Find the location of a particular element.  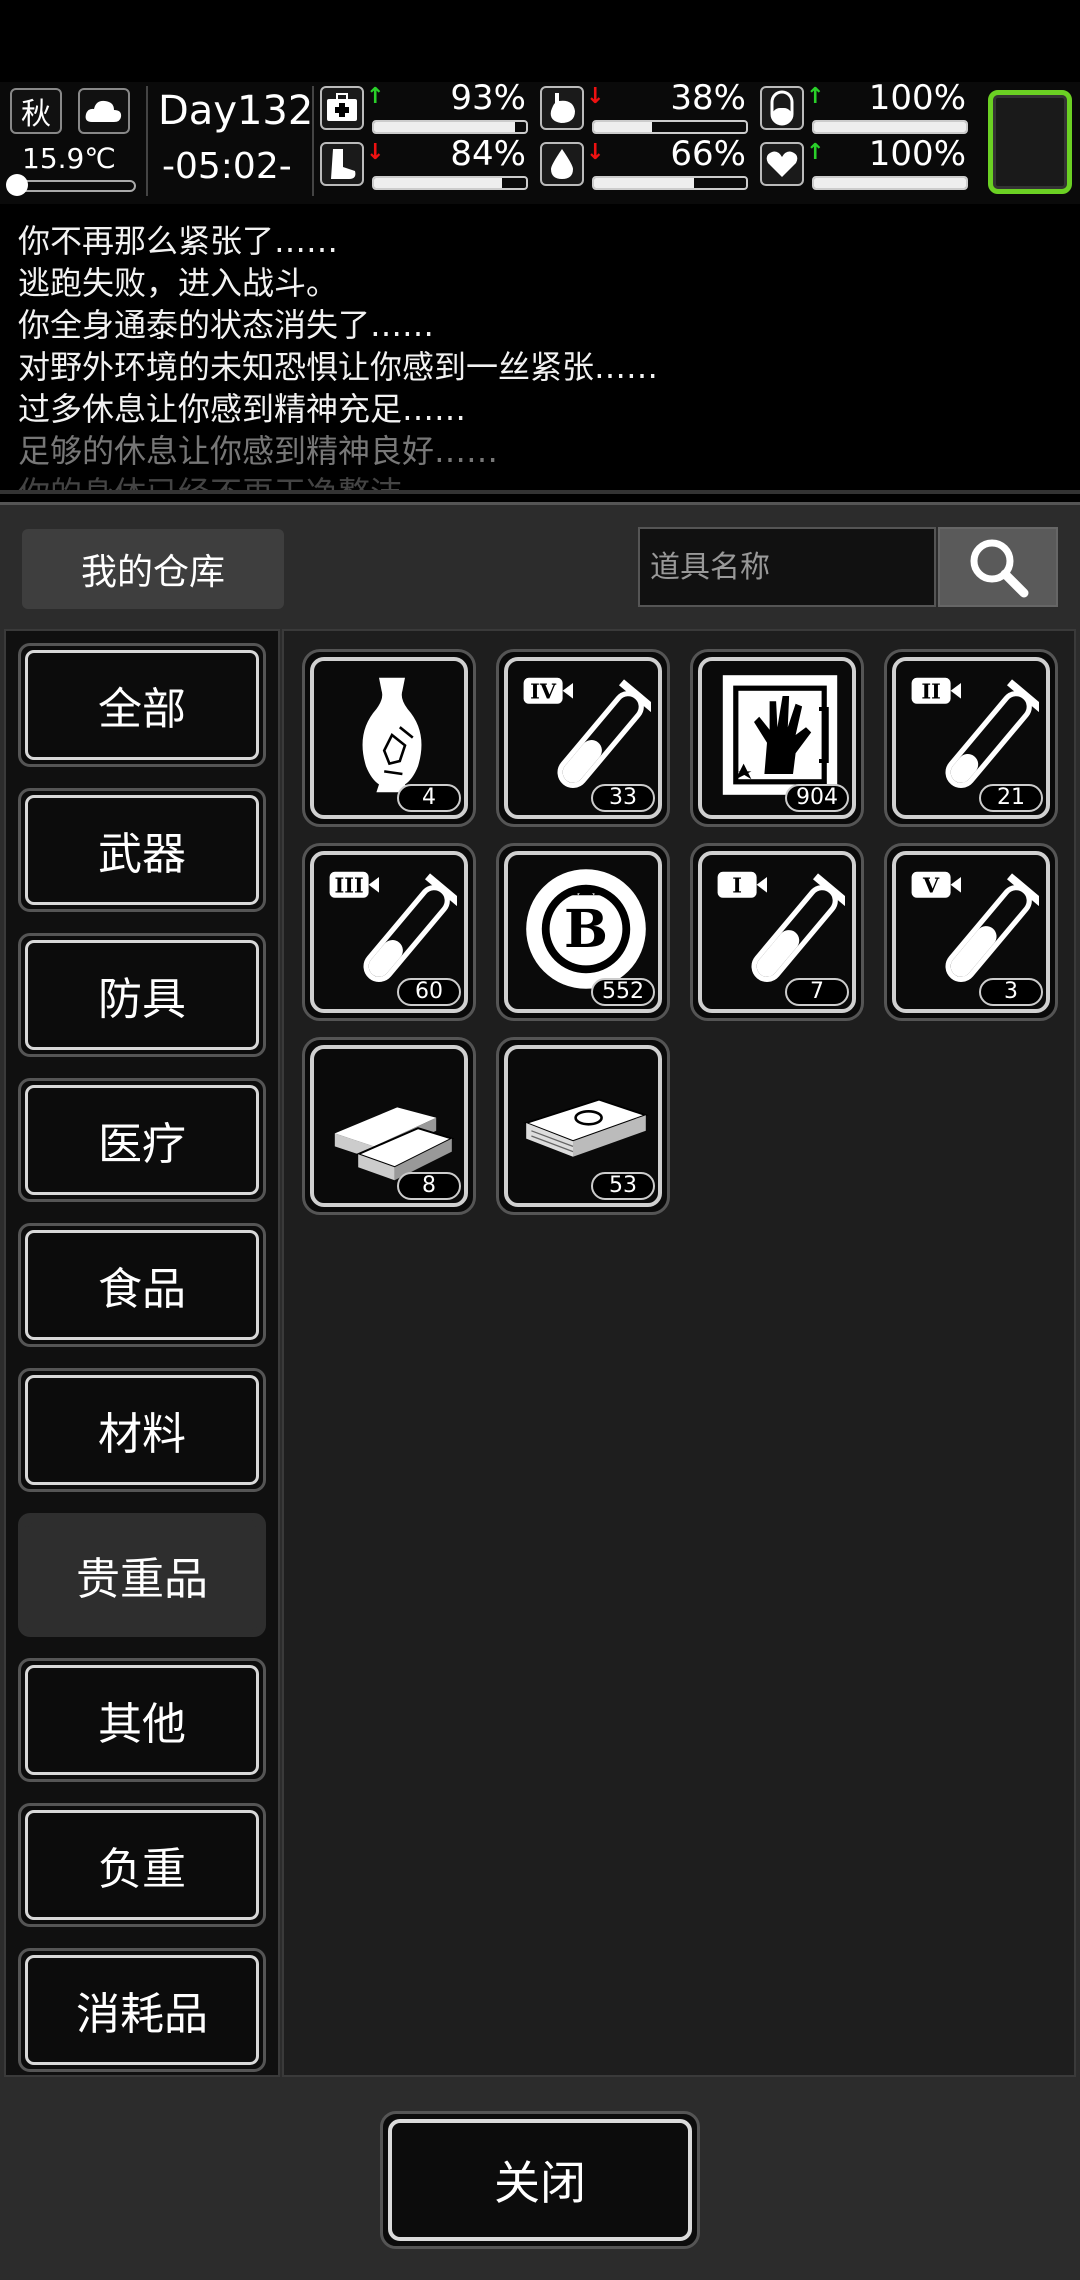

category-label: 武器 is located at coordinates (142, 854).